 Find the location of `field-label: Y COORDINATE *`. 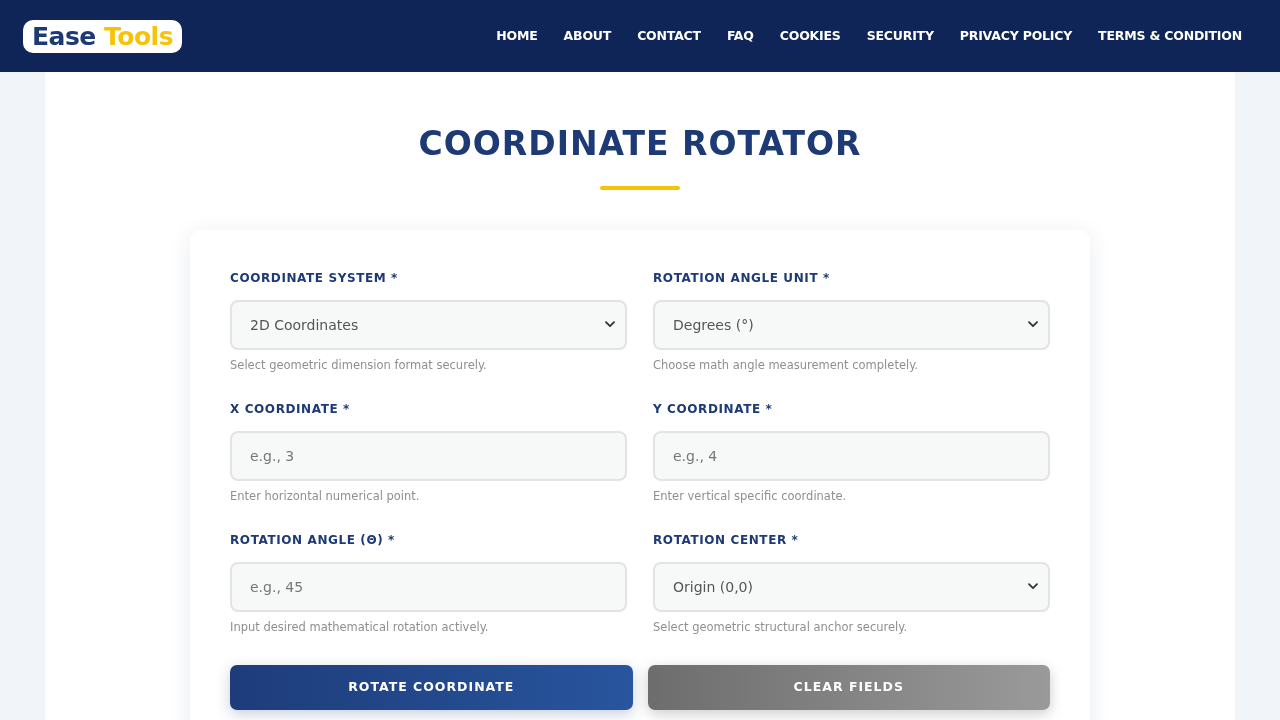

field-label: Y COORDINATE * is located at coordinates (713, 409).